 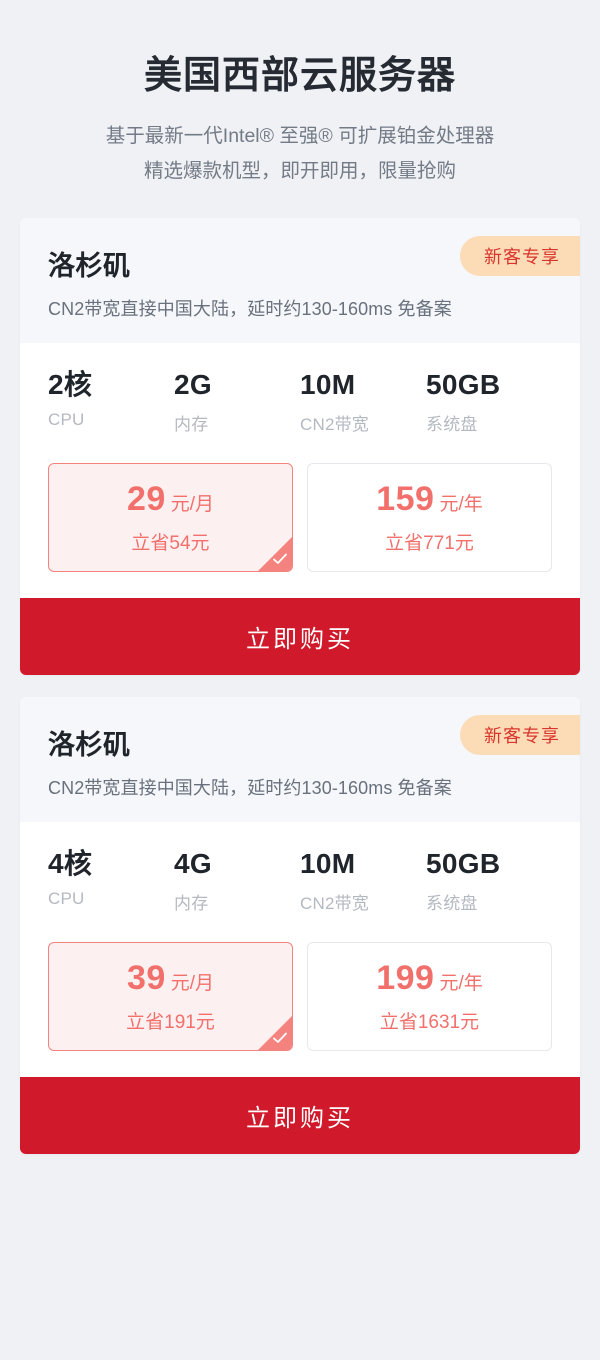 What do you see at coordinates (405, 498) in the screenshot?
I see `price-amount: 159` at bounding box center [405, 498].